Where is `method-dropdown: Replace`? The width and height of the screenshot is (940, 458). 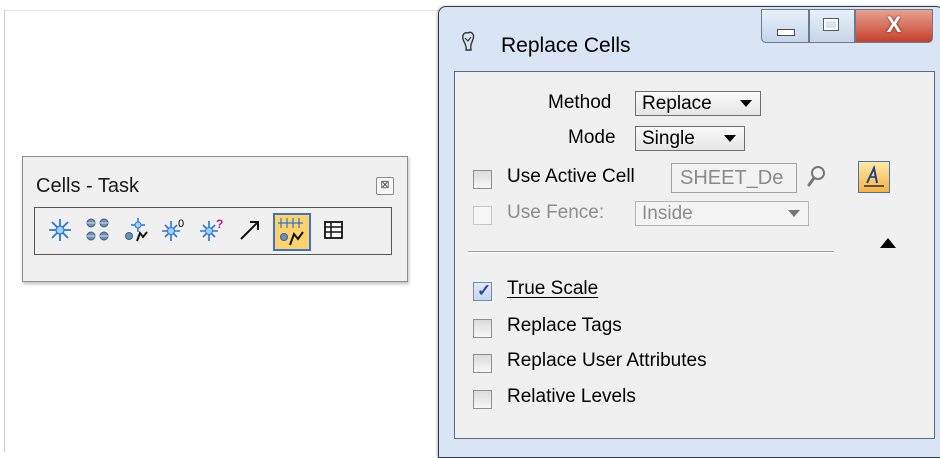 method-dropdown: Replace is located at coordinates (698, 103).